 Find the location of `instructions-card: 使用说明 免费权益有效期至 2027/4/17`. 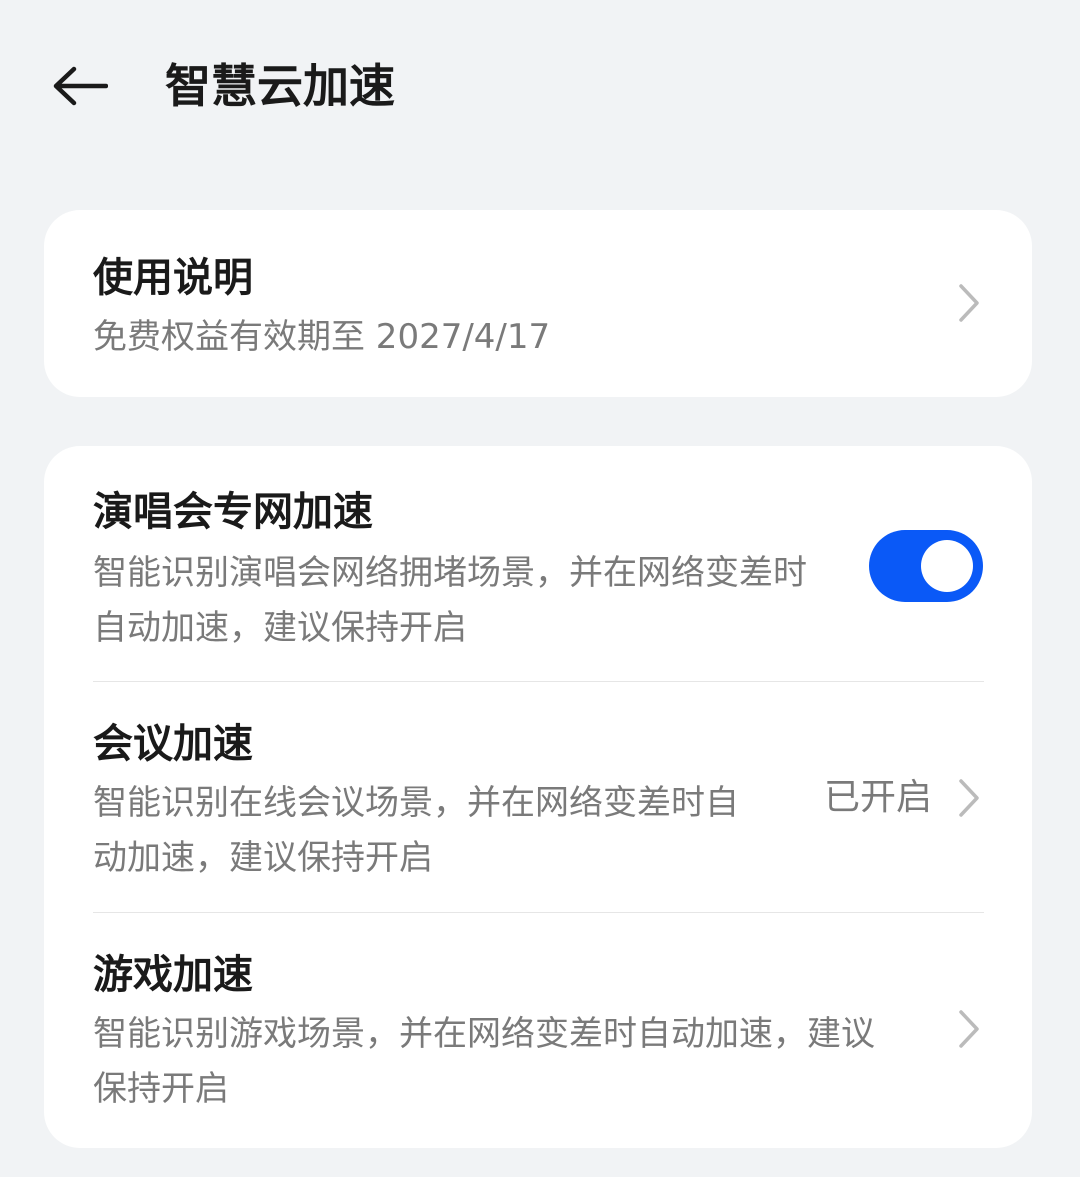

instructions-card: 使用说明 免费权益有效期至 2027/4/17 is located at coordinates (538, 303).